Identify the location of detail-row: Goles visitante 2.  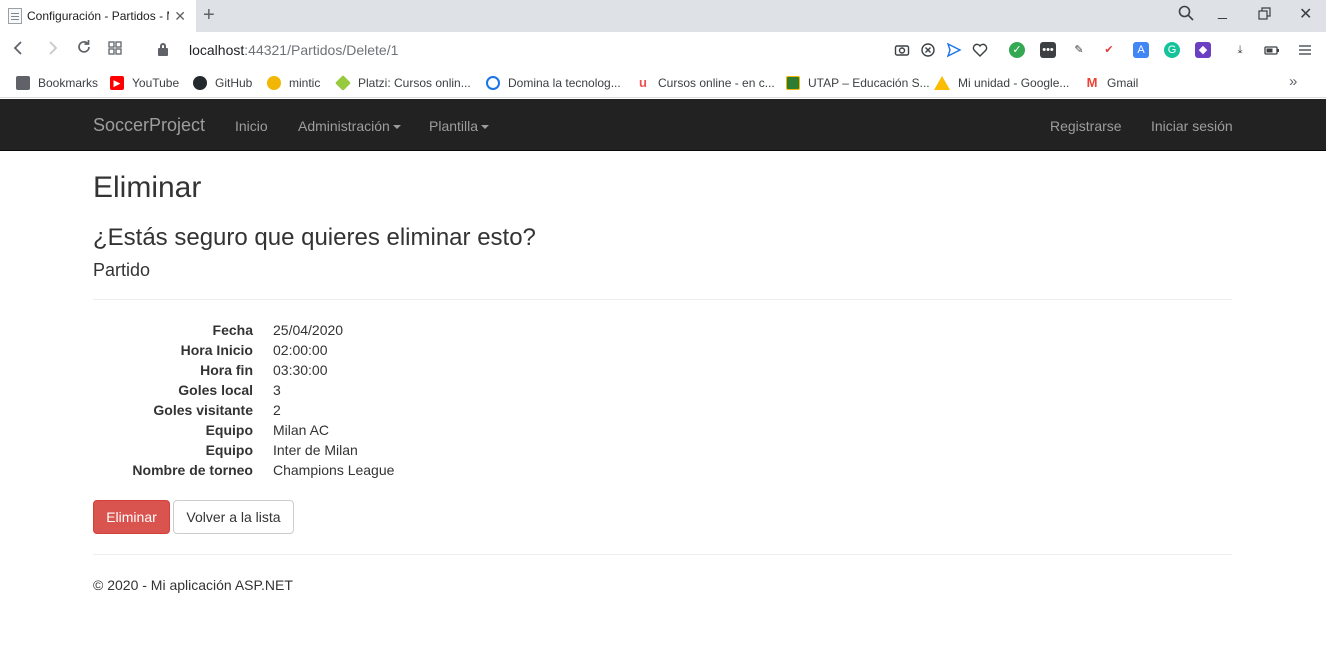
(393, 410).